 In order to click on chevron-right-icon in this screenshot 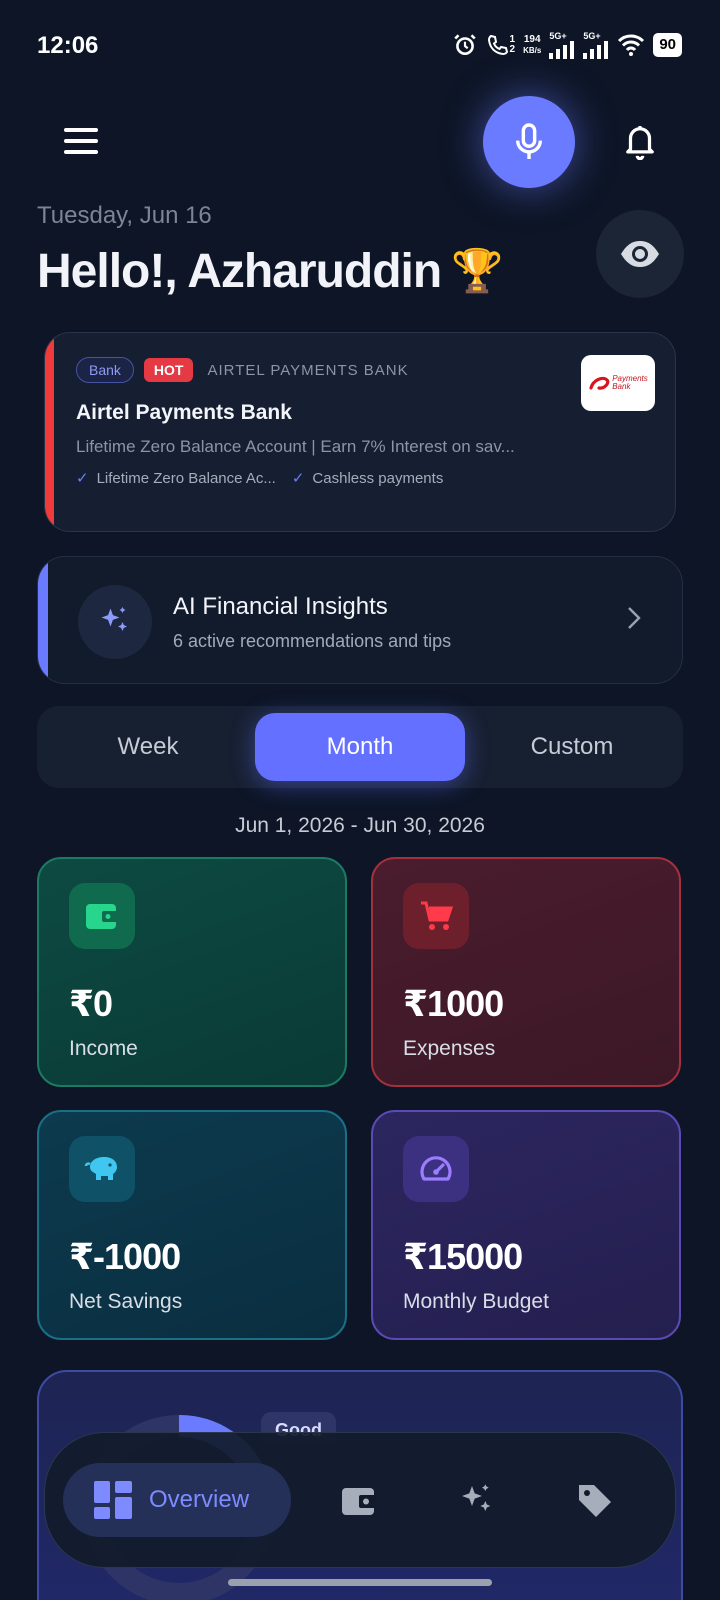, I will do `click(634, 618)`.